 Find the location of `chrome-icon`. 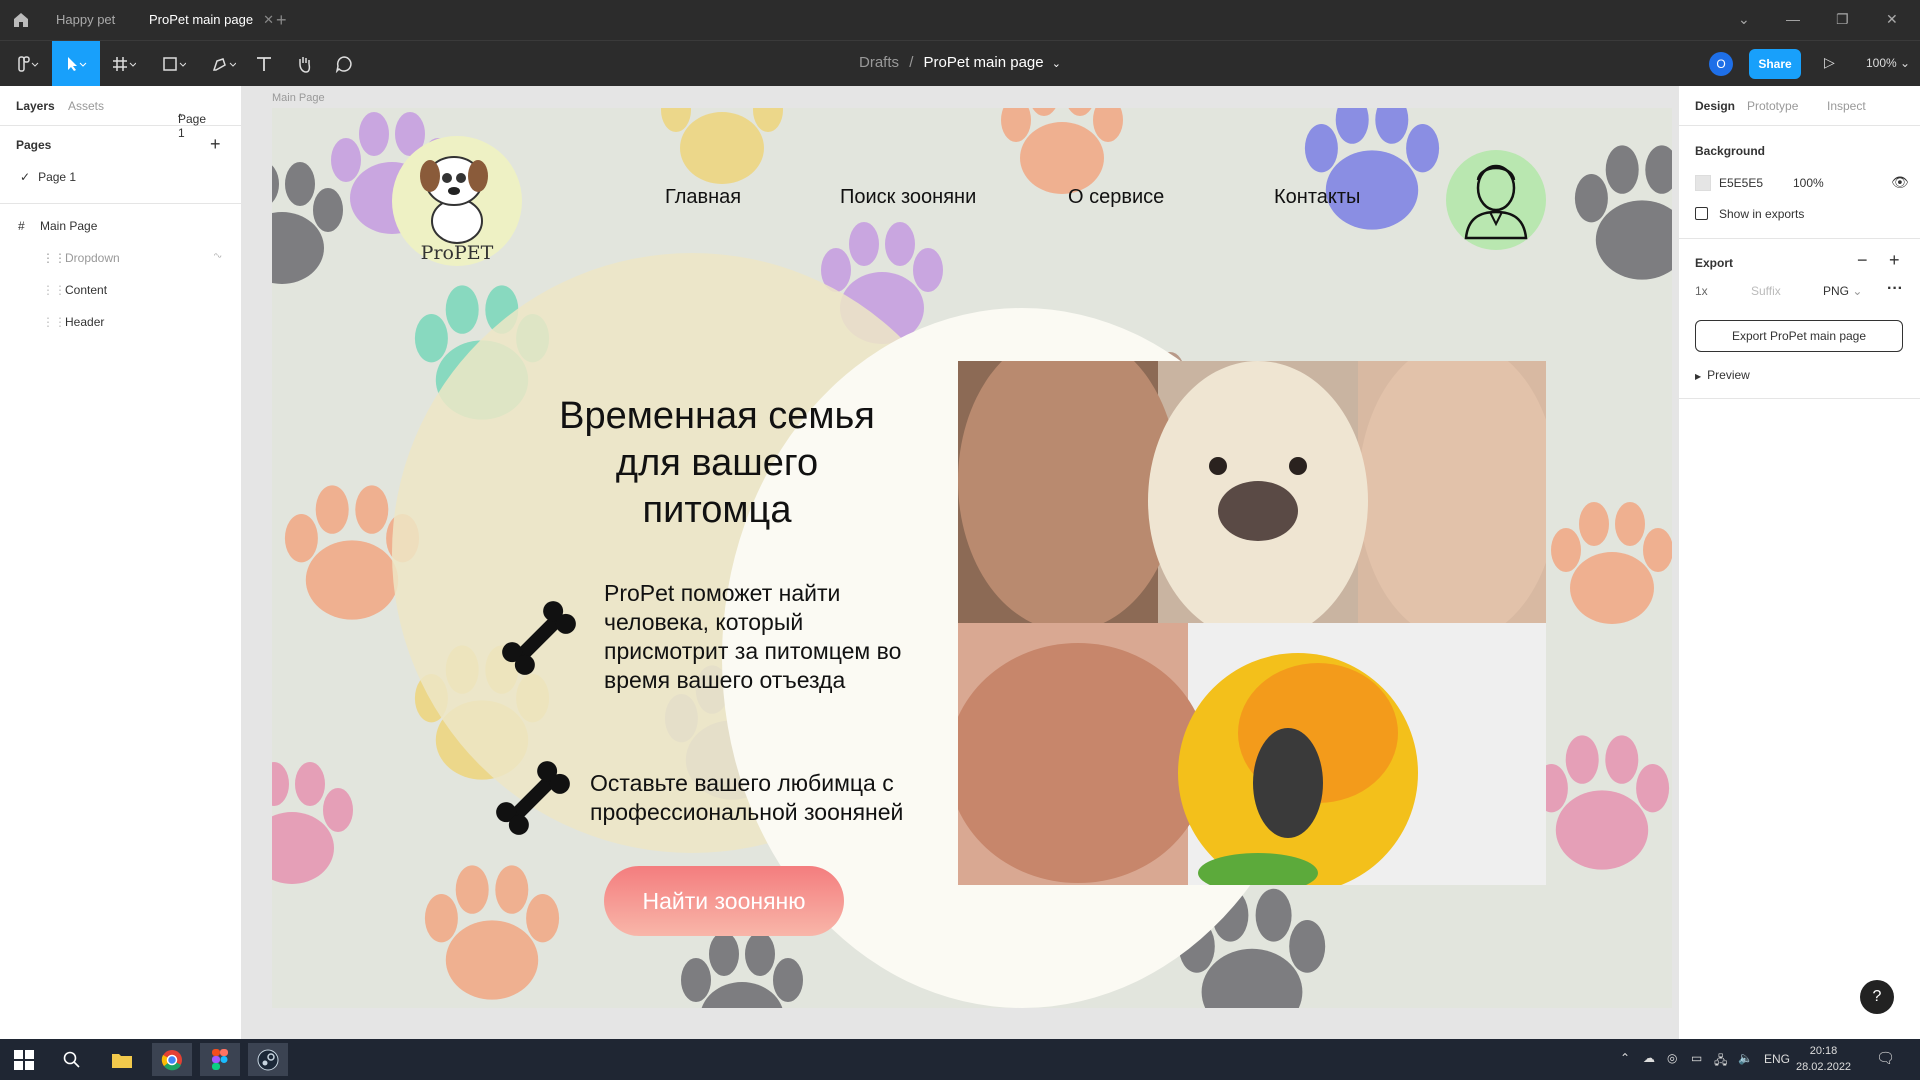

chrome-icon is located at coordinates (172, 1059).